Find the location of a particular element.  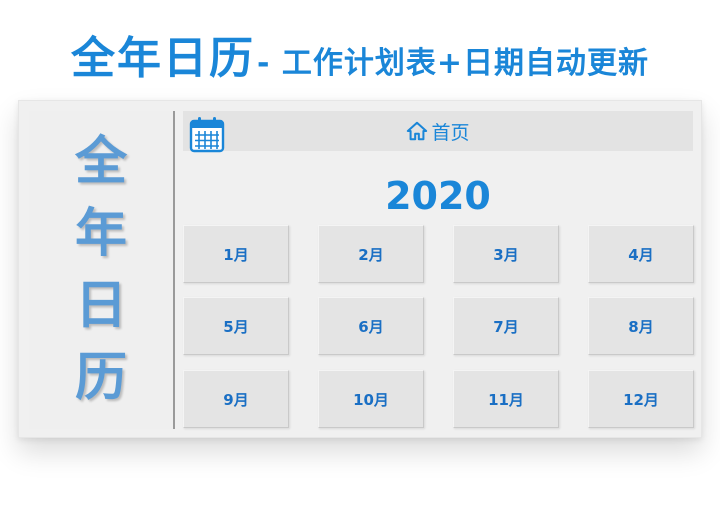

top-bar: 首页 is located at coordinates (438, 132).